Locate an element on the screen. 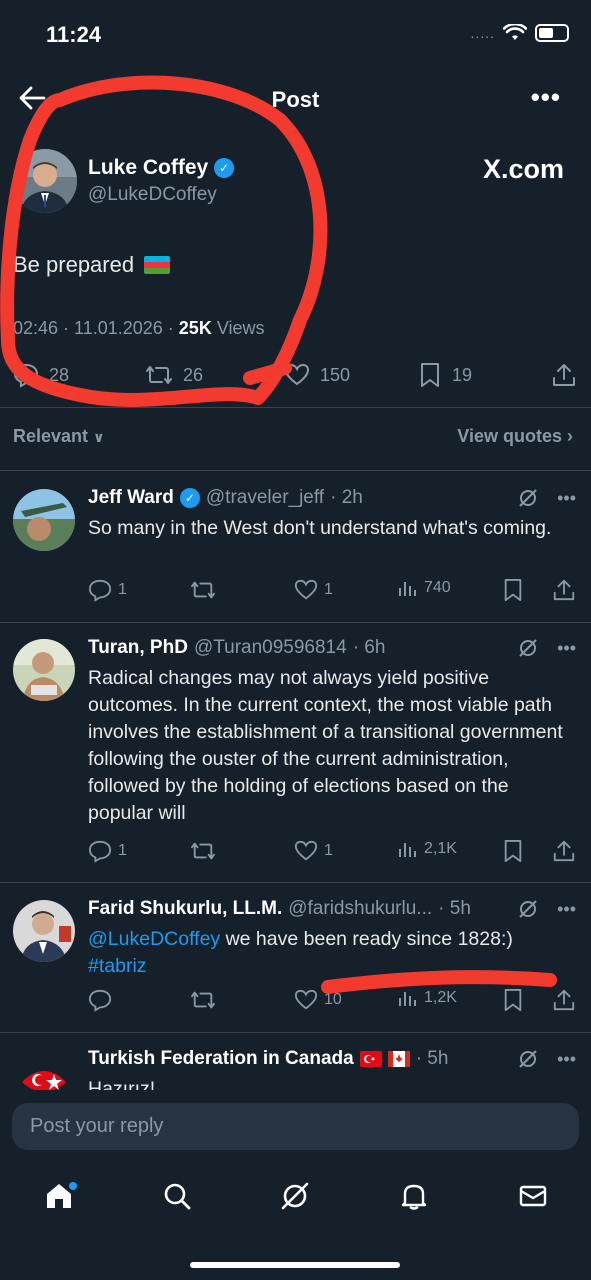 The width and height of the screenshot is (591, 1280). reply-author-name: Turkish Federation in Canada is located at coordinates (221, 1059).